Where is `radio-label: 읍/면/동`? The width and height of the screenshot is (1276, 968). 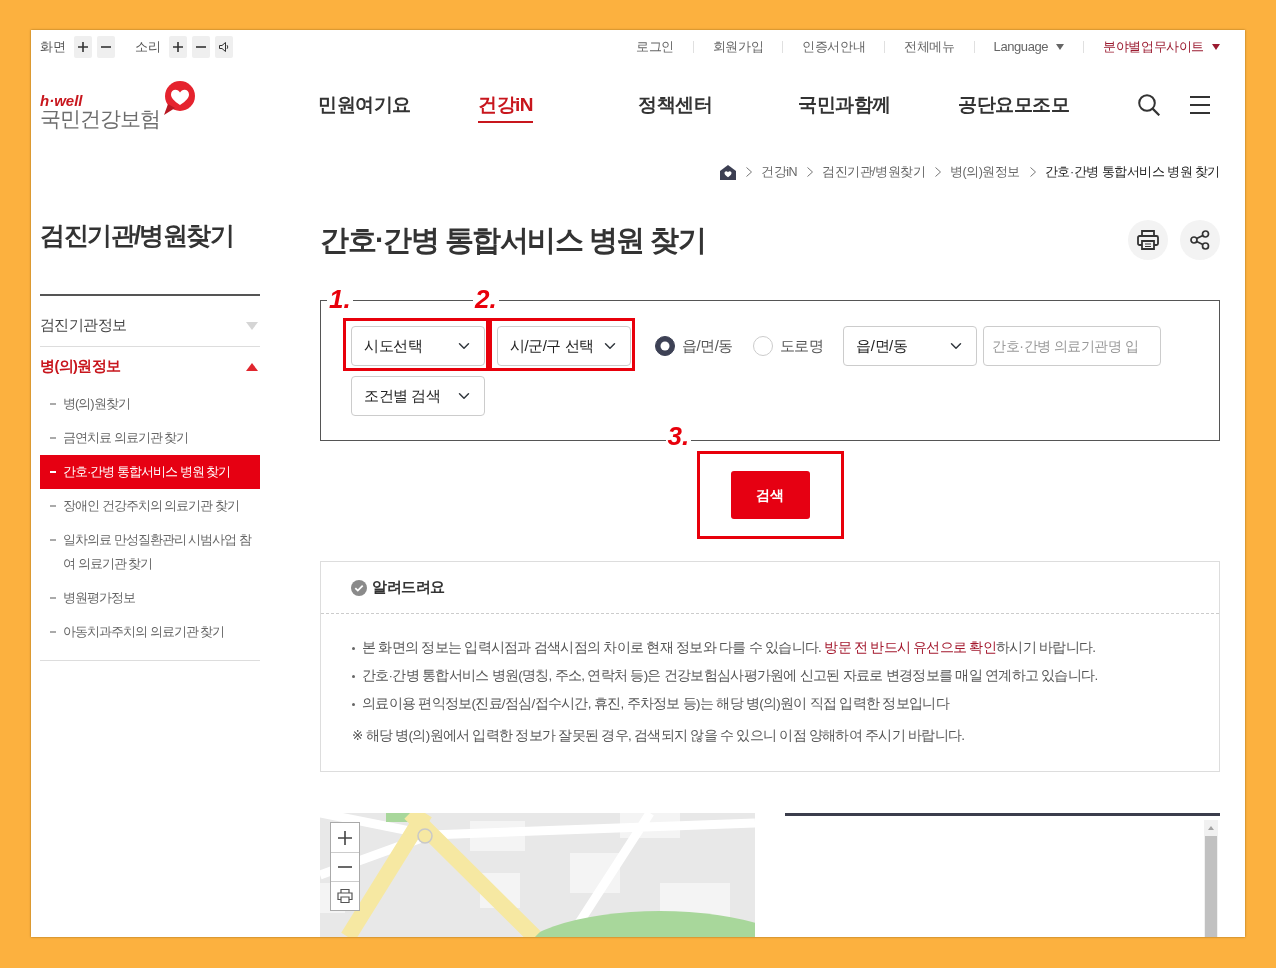 radio-label: 읍/면/동 is located at coordinates (707, 346).